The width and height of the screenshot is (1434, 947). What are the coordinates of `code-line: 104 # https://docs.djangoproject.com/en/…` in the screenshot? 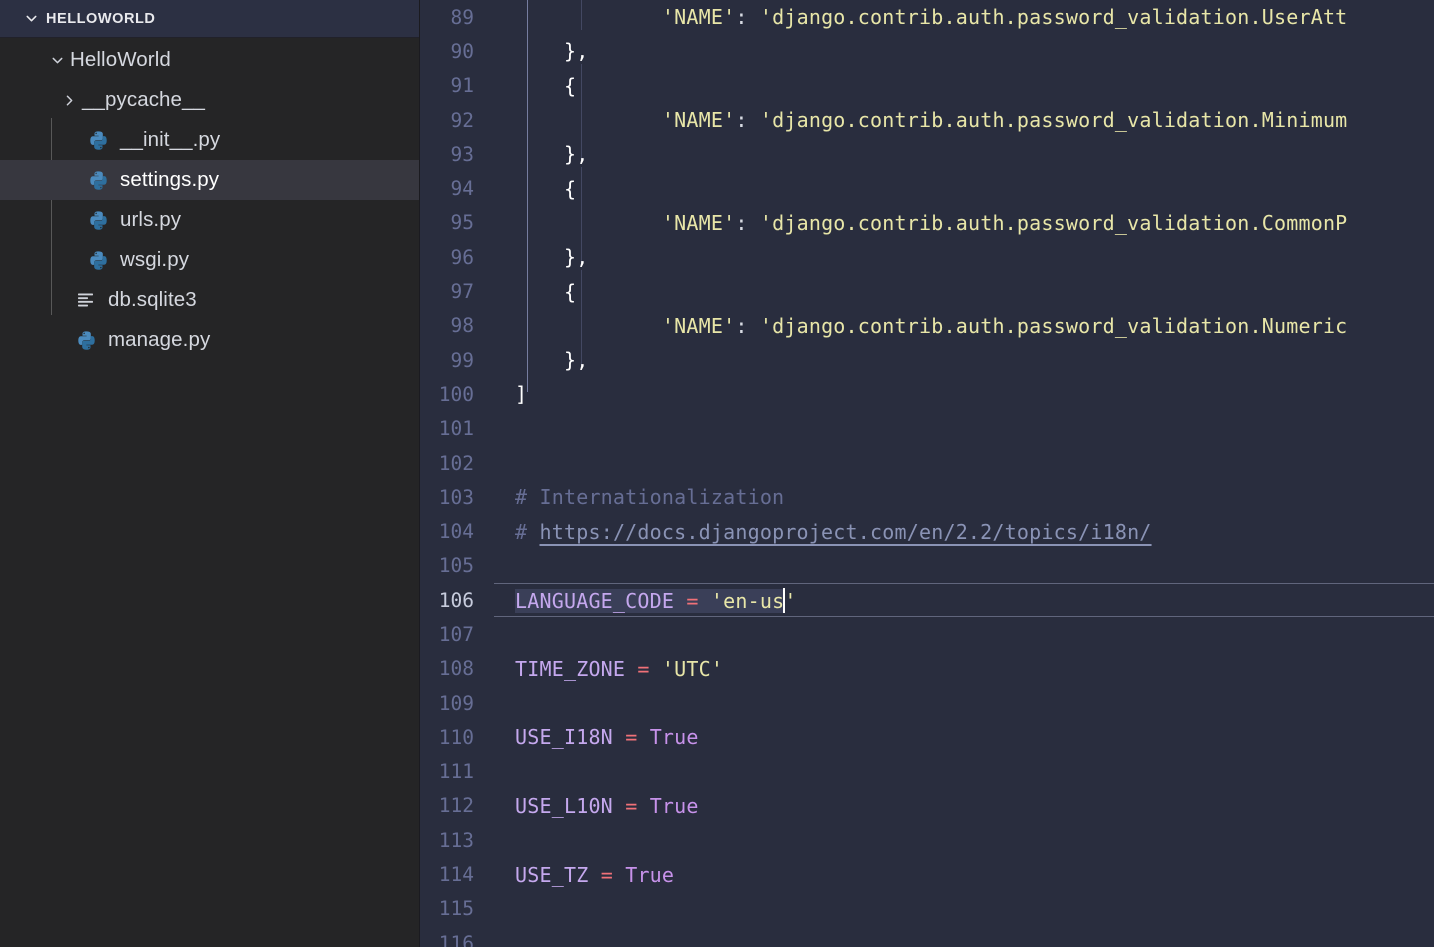 It's located at (927, 531).